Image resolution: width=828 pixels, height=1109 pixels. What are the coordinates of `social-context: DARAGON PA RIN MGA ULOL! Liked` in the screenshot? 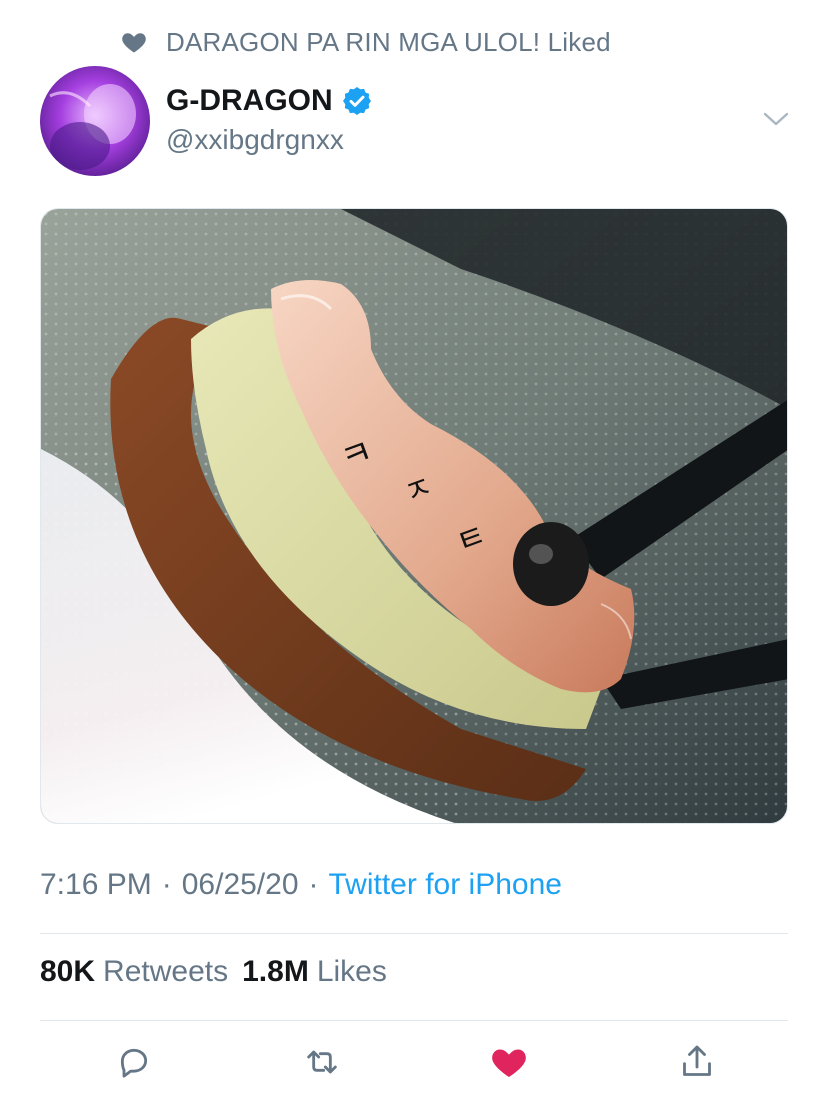 It's located at (365, 42).